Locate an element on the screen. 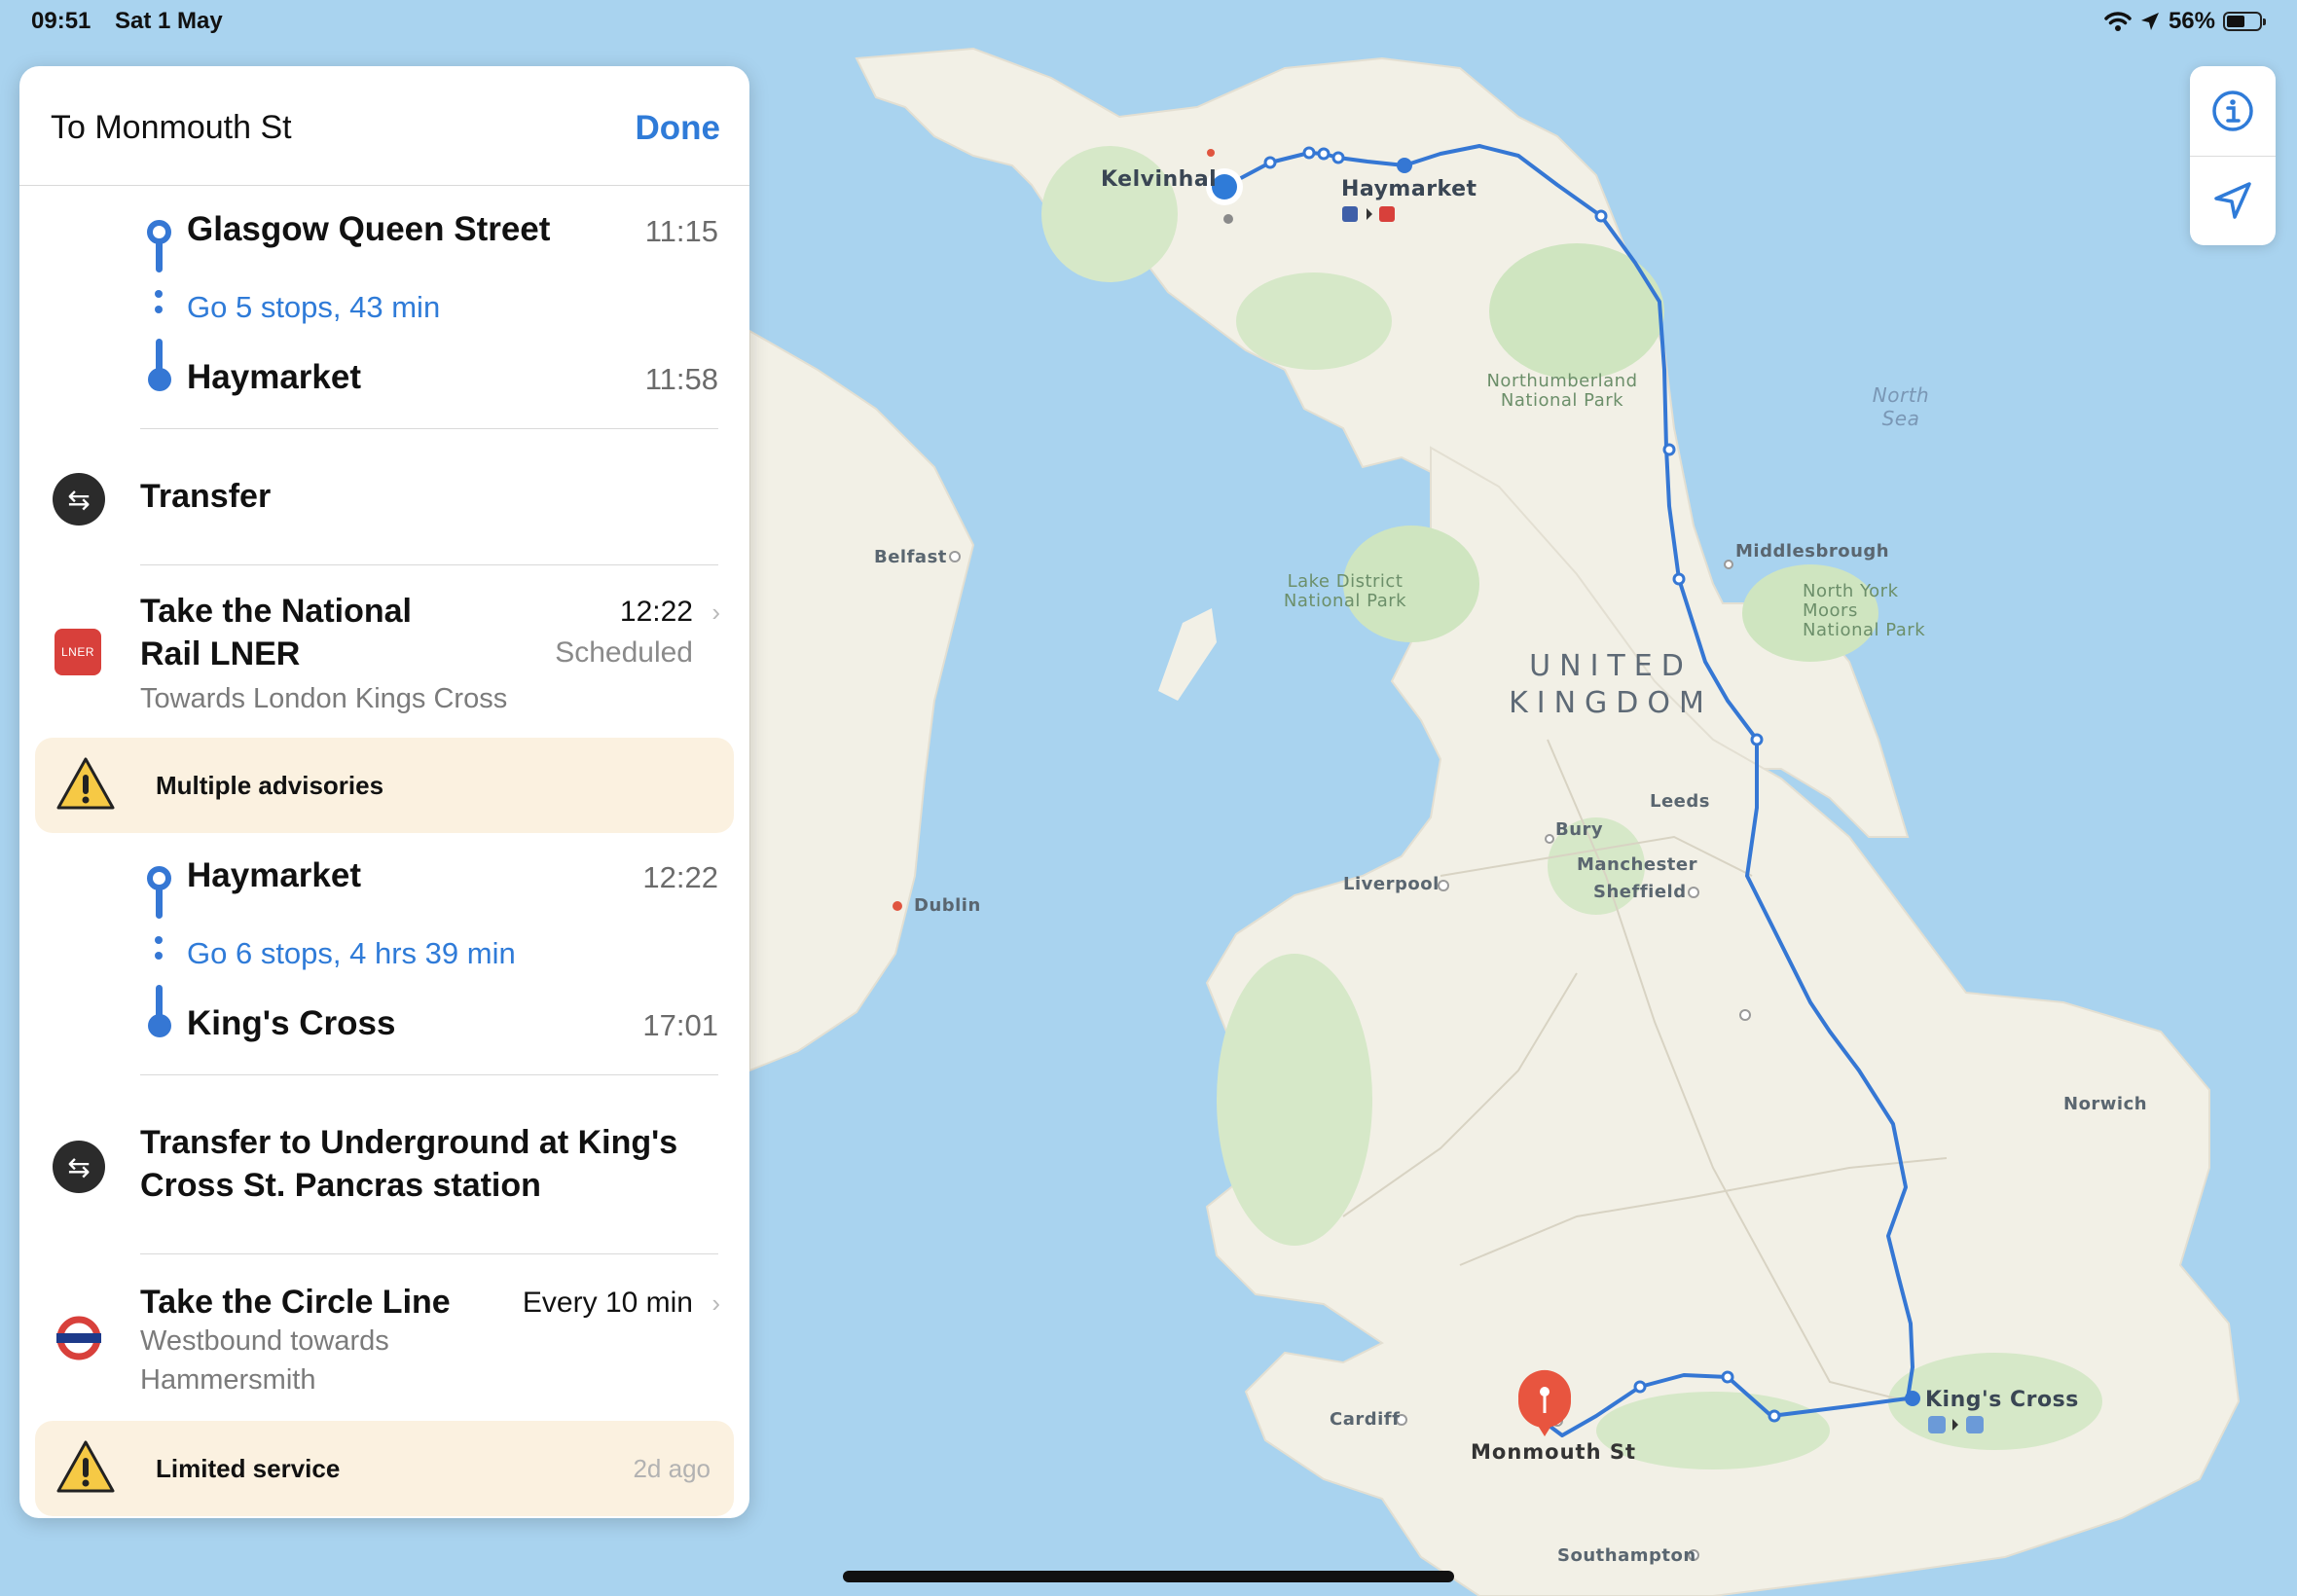  status-time: 09:51 is located at coordinates (61, 21).